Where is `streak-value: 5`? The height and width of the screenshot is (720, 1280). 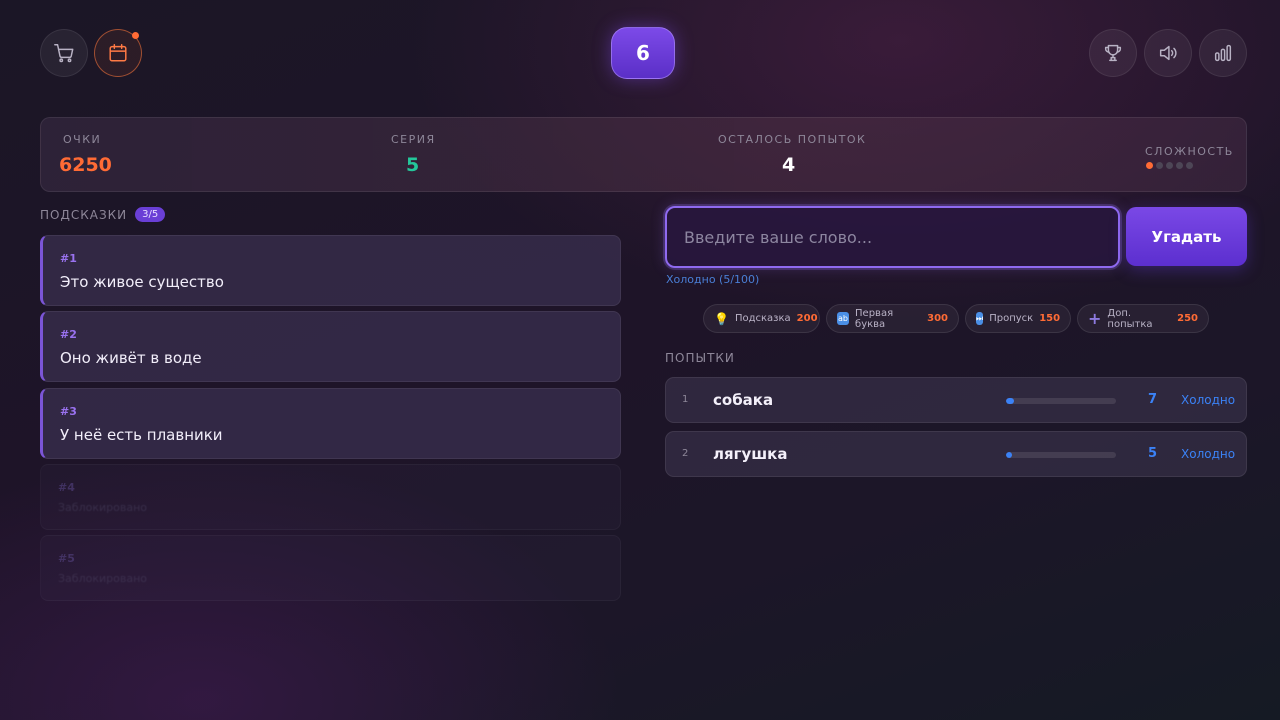 streak-value: 5 is located at coordinates (413, 165).